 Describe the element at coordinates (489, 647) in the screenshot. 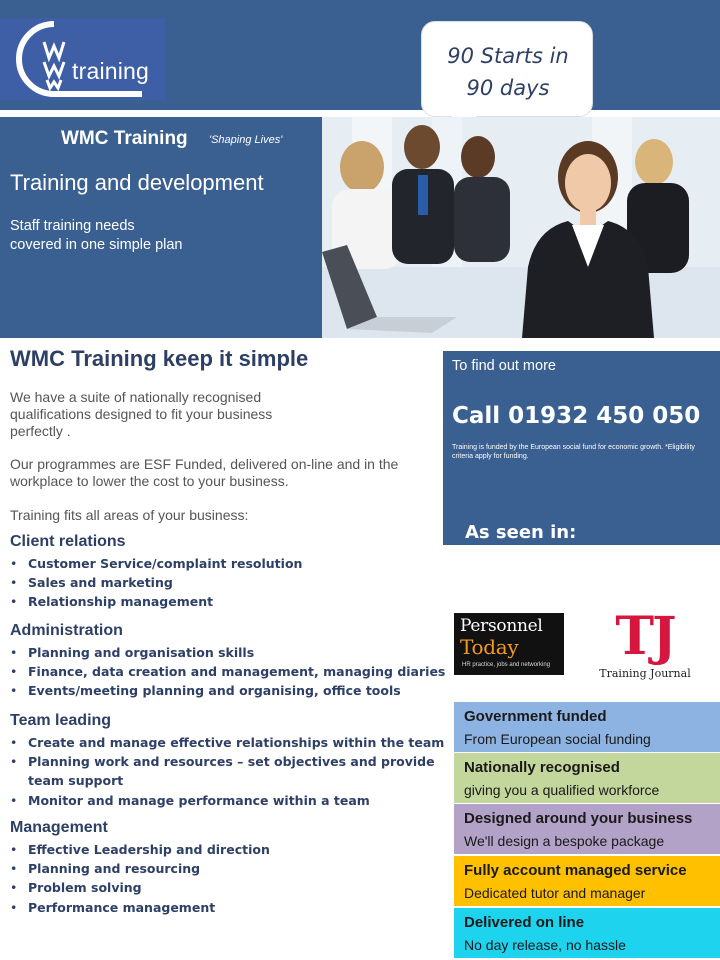

I see `personnel-today-logo-line2: Today` at that location.